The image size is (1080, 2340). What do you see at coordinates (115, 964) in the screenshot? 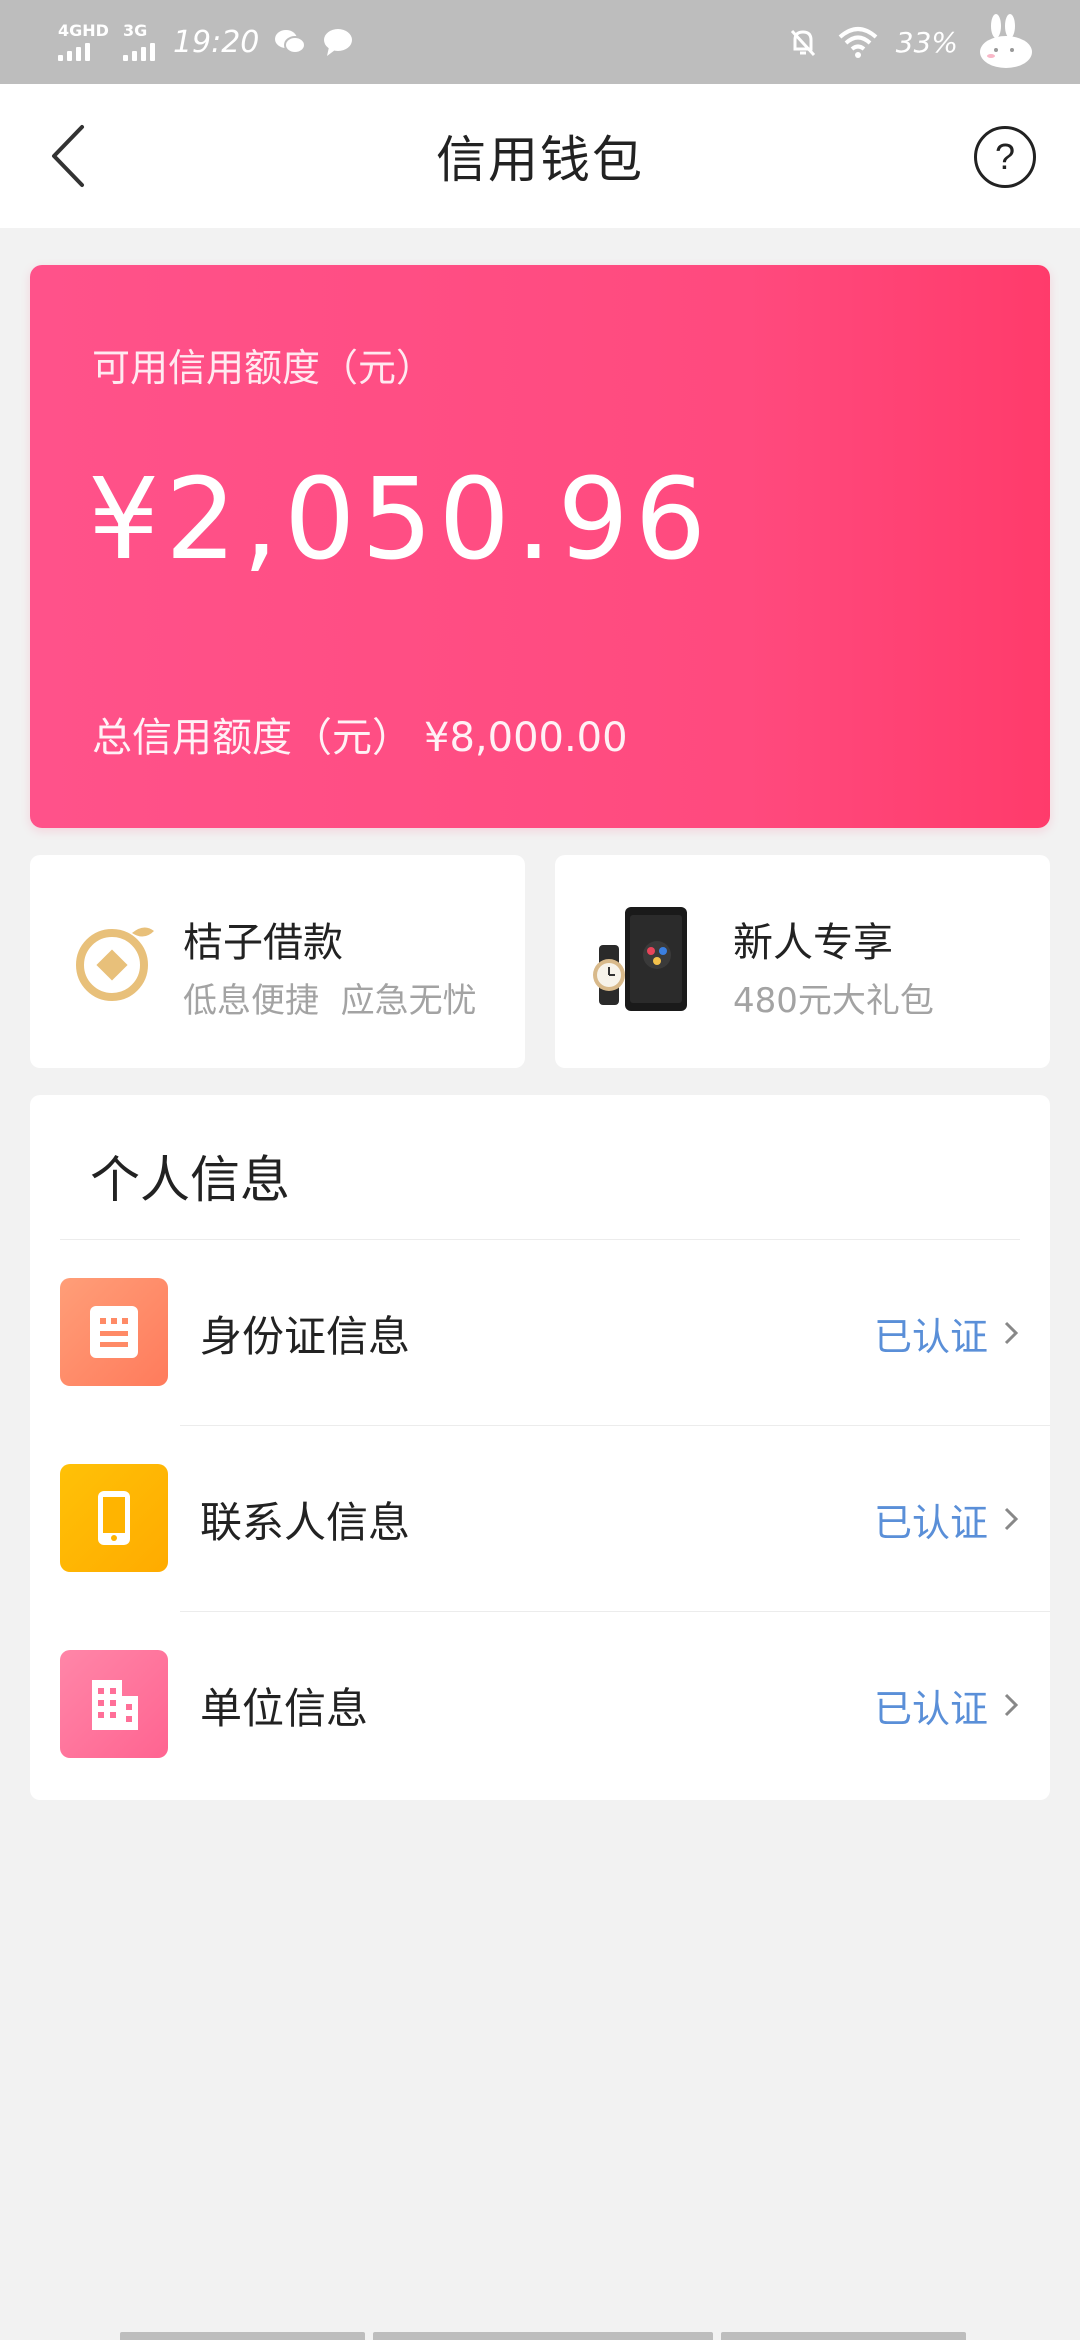
I see `orange-coin-icon` at bounding box center [115, 964].